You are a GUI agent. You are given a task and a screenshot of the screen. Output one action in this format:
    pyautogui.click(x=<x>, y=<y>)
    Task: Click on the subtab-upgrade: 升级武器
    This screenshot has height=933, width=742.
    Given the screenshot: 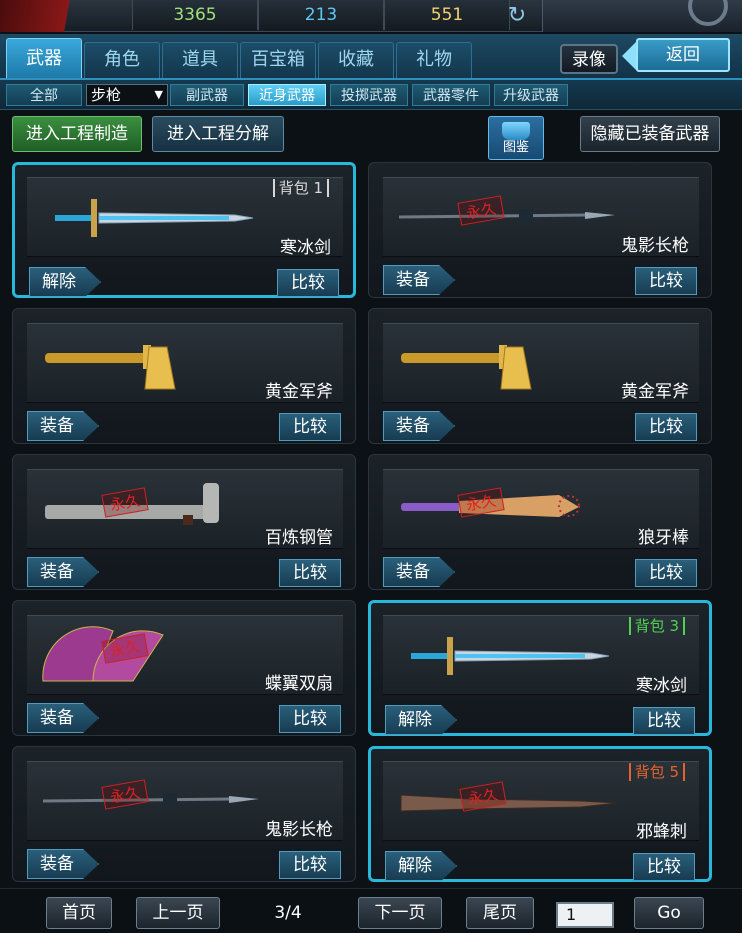 What is the action you would take?
    pyautogui.click(x=531, y=95)
    